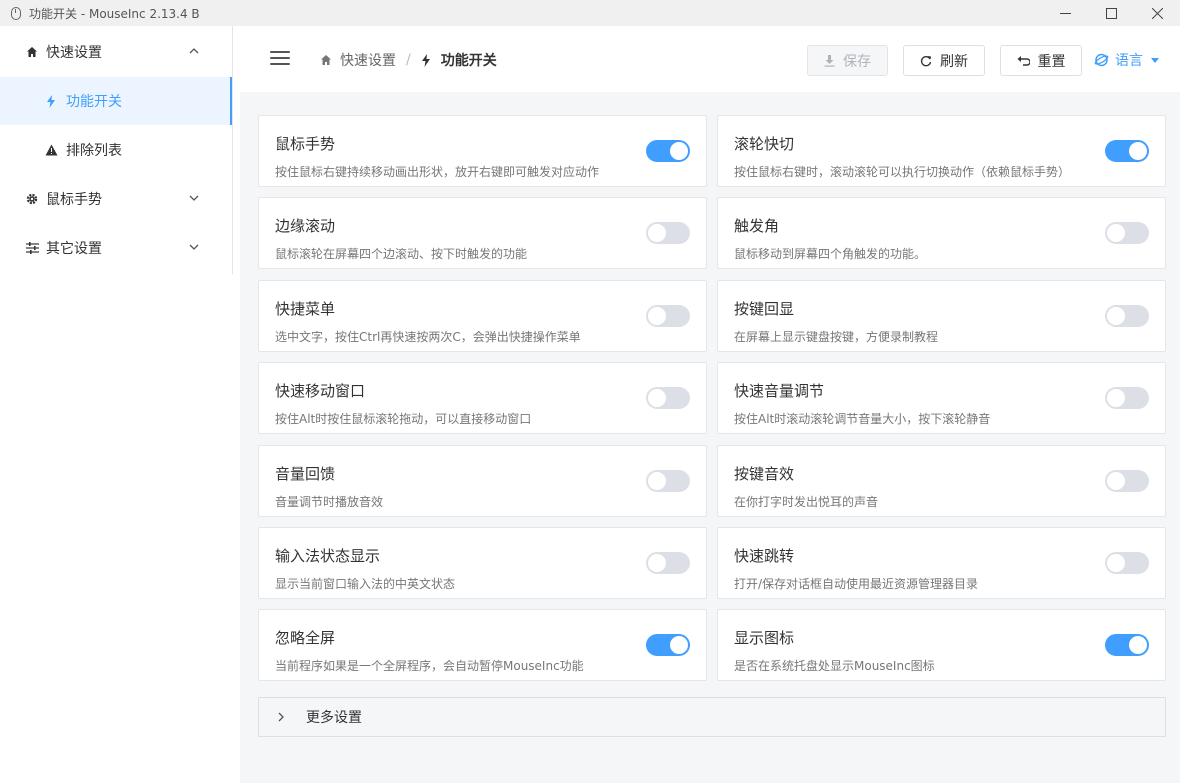 The width and height of the screenshot is (1180, 783). What do you see at coordinates (941, 151) in the screenshot?
I see `feature-card: 滚轮快切按住鼠标右键时，滚动滚轮可以执行切换动作（依赖鼠标手势）` at bounding box center [941, 151].